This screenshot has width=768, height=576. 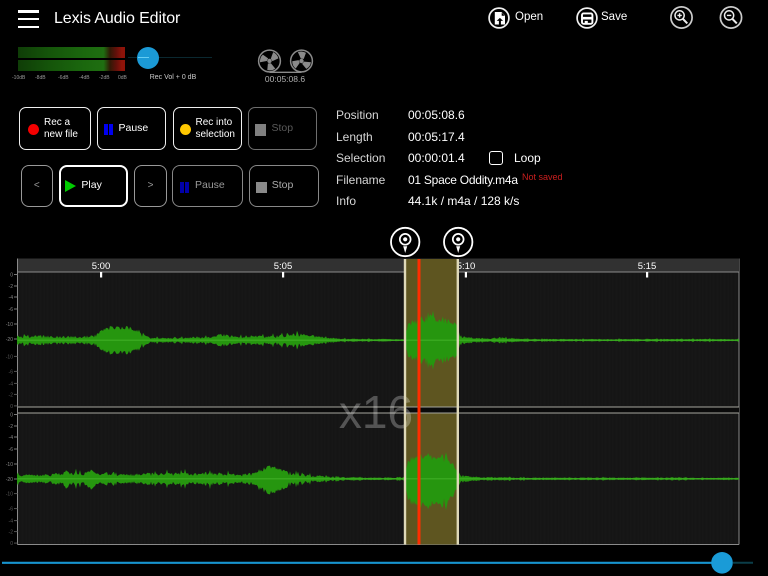 I want to click on svg-text: x16, so click(x=376, y=412).